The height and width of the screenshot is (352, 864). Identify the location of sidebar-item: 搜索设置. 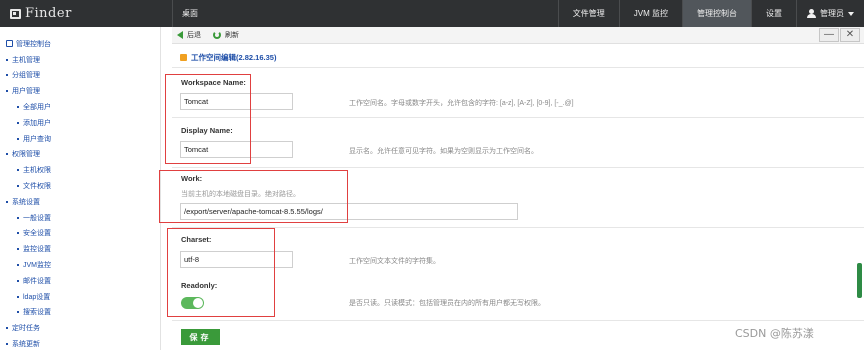
(80, 313).